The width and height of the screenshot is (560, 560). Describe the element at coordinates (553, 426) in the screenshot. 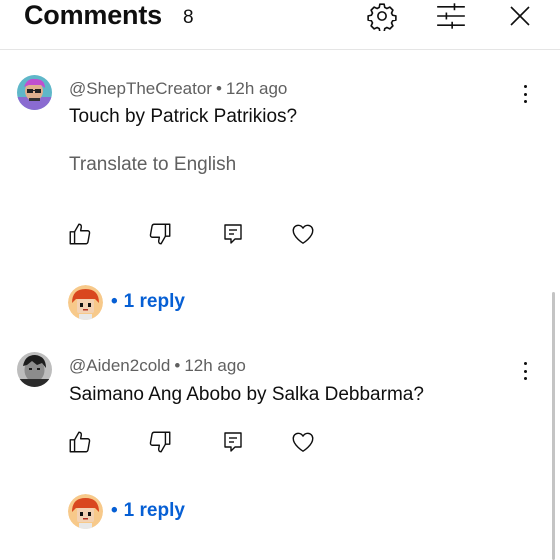

I see `scrollbar` at that location.